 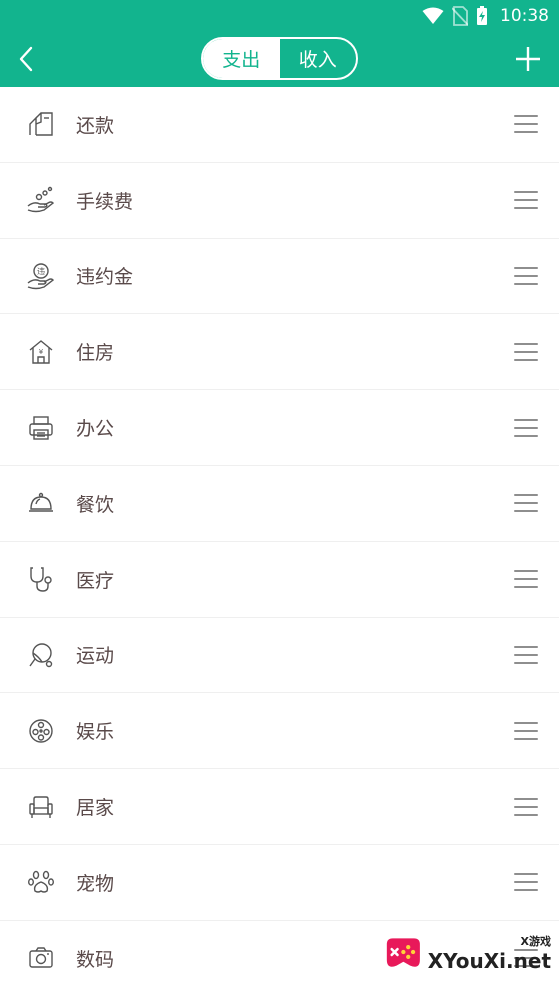 What do you see at coordinates (318, 58) in the screenshot?
I see `tab-income: 收入` at bounding box center [318, 58].